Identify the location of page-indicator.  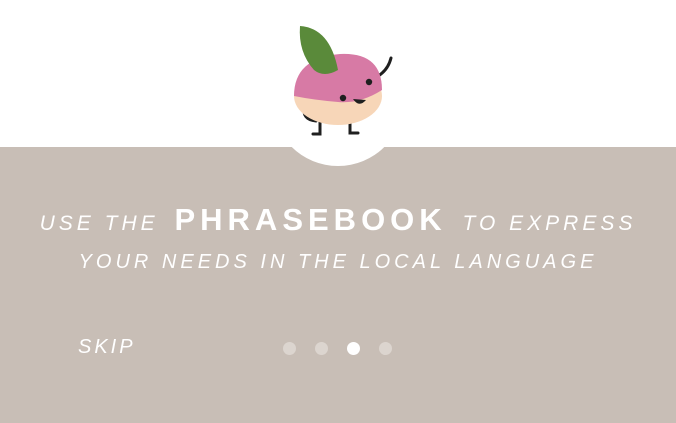
(337, 348).